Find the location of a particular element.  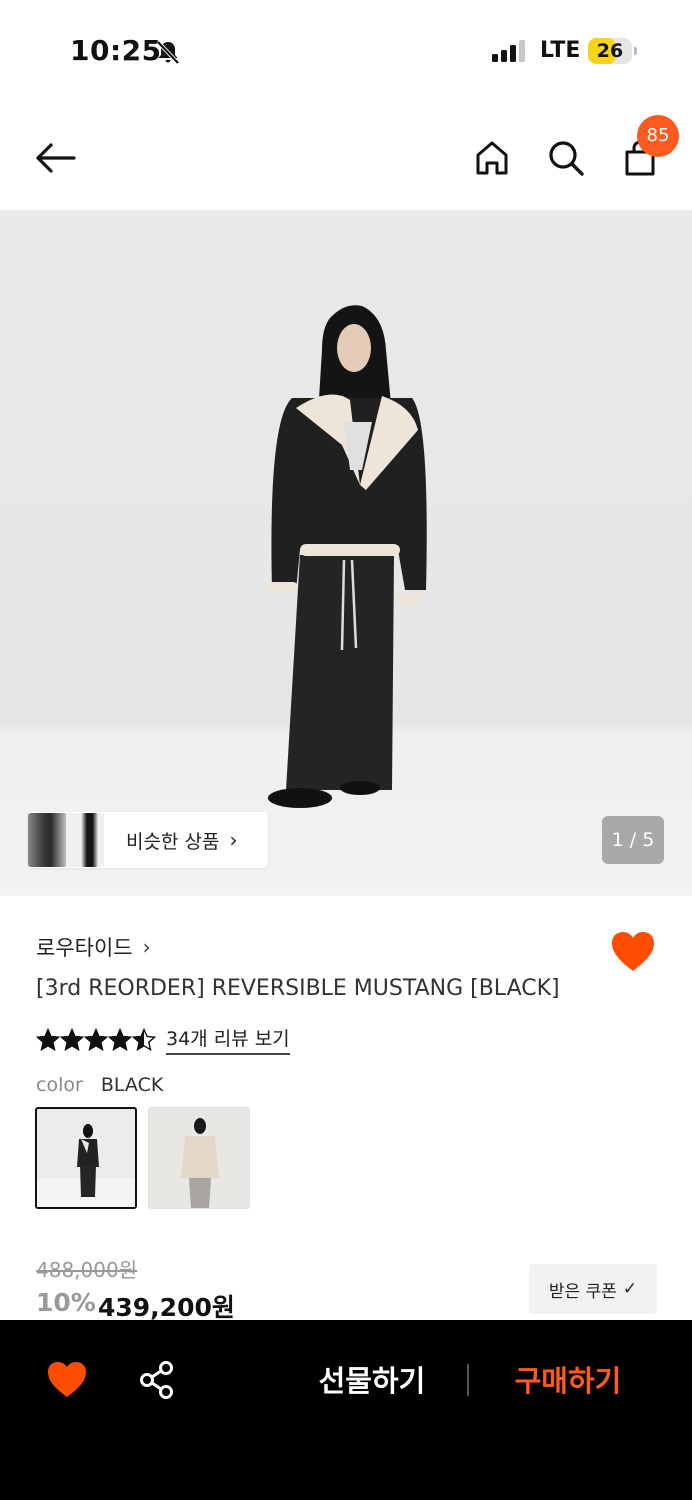

similar-products-button: 비슷한 상품 › is located at coordinates (148, 840).